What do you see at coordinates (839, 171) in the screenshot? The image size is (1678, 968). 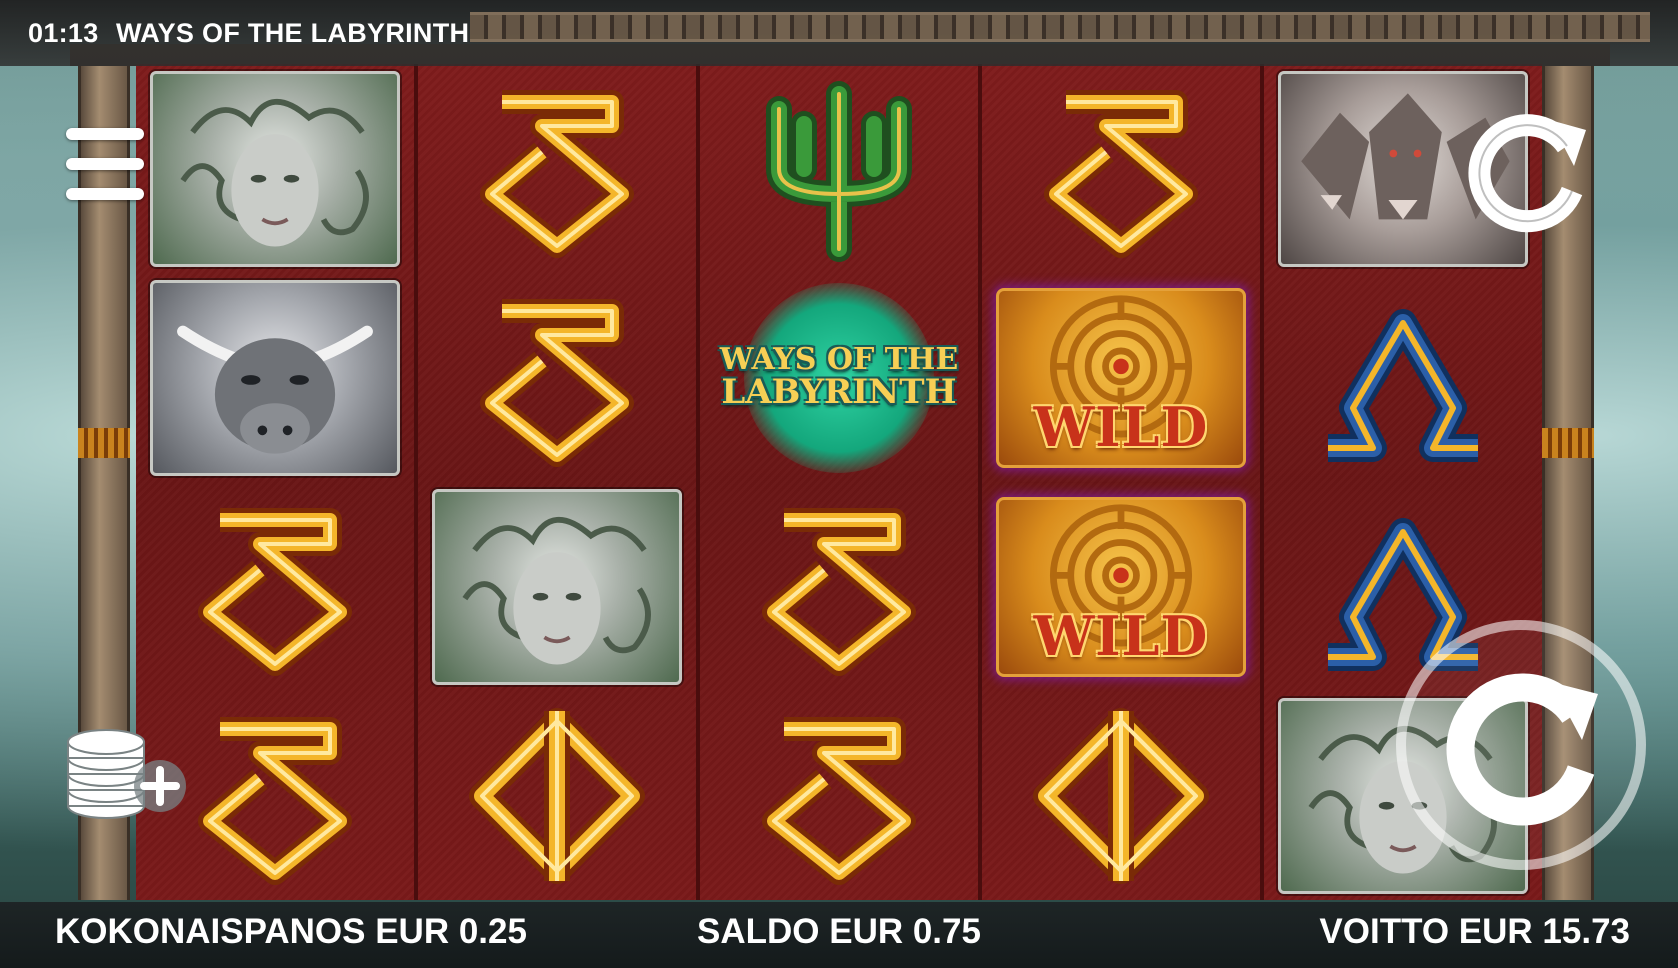 I see `trident-symbol` at bounding box center [839, 171].